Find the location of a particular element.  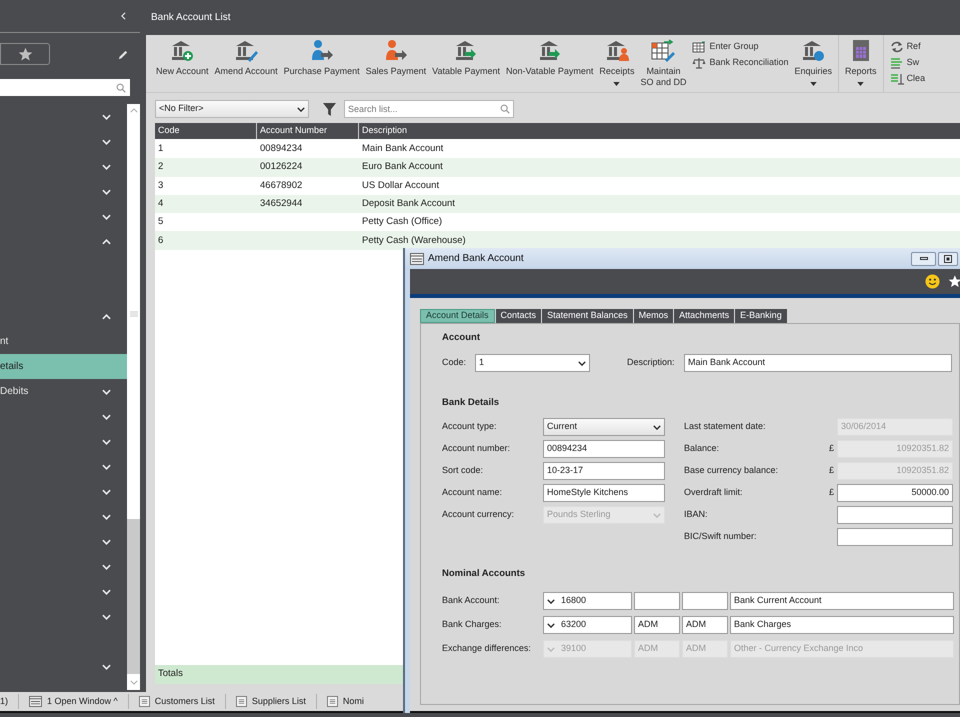

table-pencil-icon is located at coordinates (663, 51).